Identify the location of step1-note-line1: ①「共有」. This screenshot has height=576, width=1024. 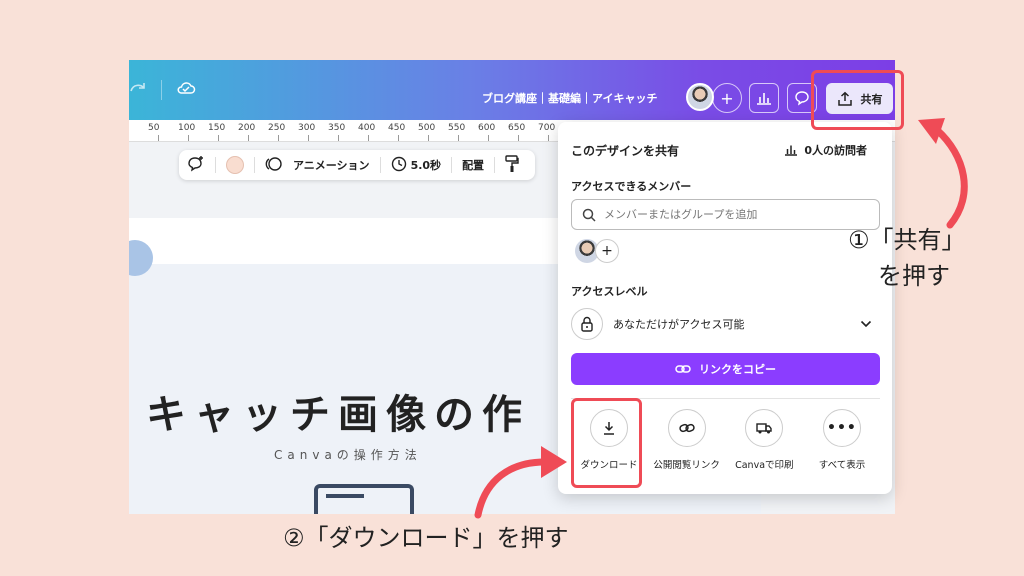
(907, 240).